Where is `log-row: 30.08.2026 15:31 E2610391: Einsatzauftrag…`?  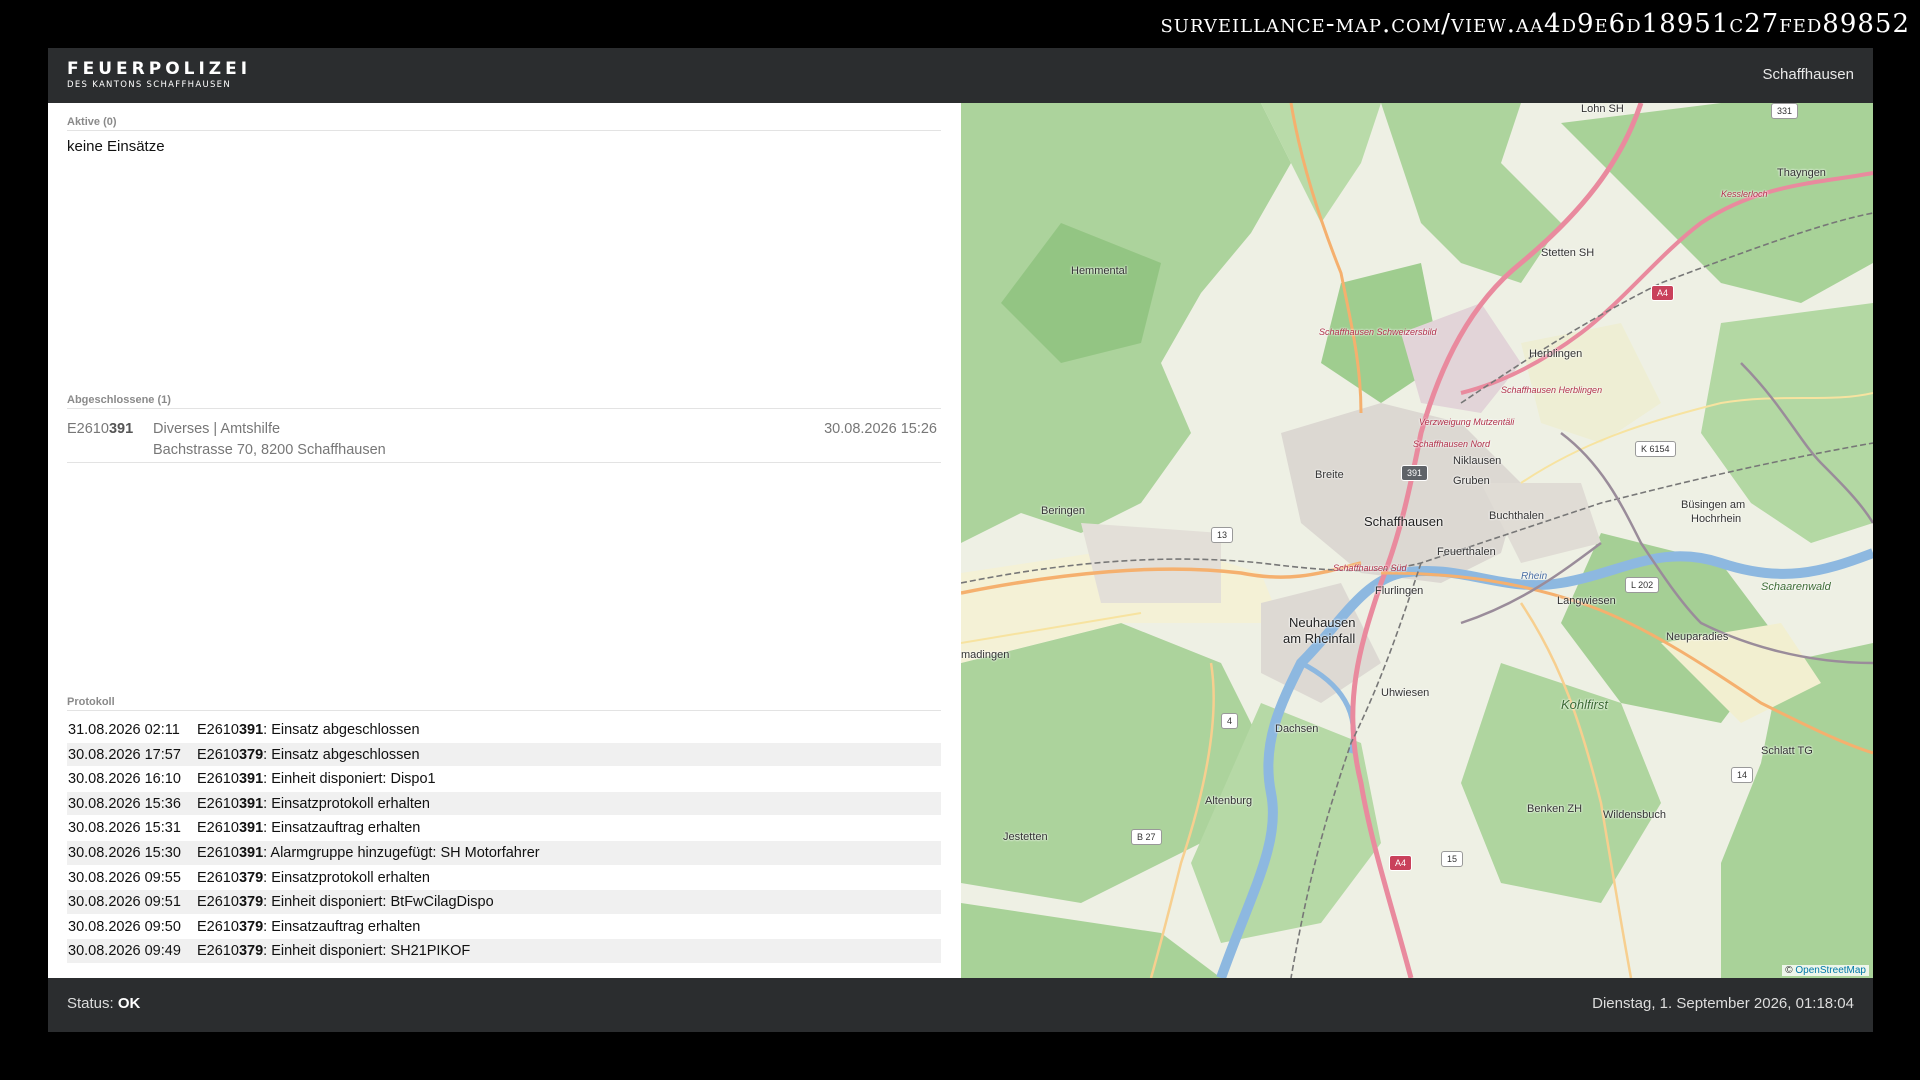 log-row: 30.08.2026 15:31 E2610391: Einsatzauftrag… is located at coordinates (504, 828).